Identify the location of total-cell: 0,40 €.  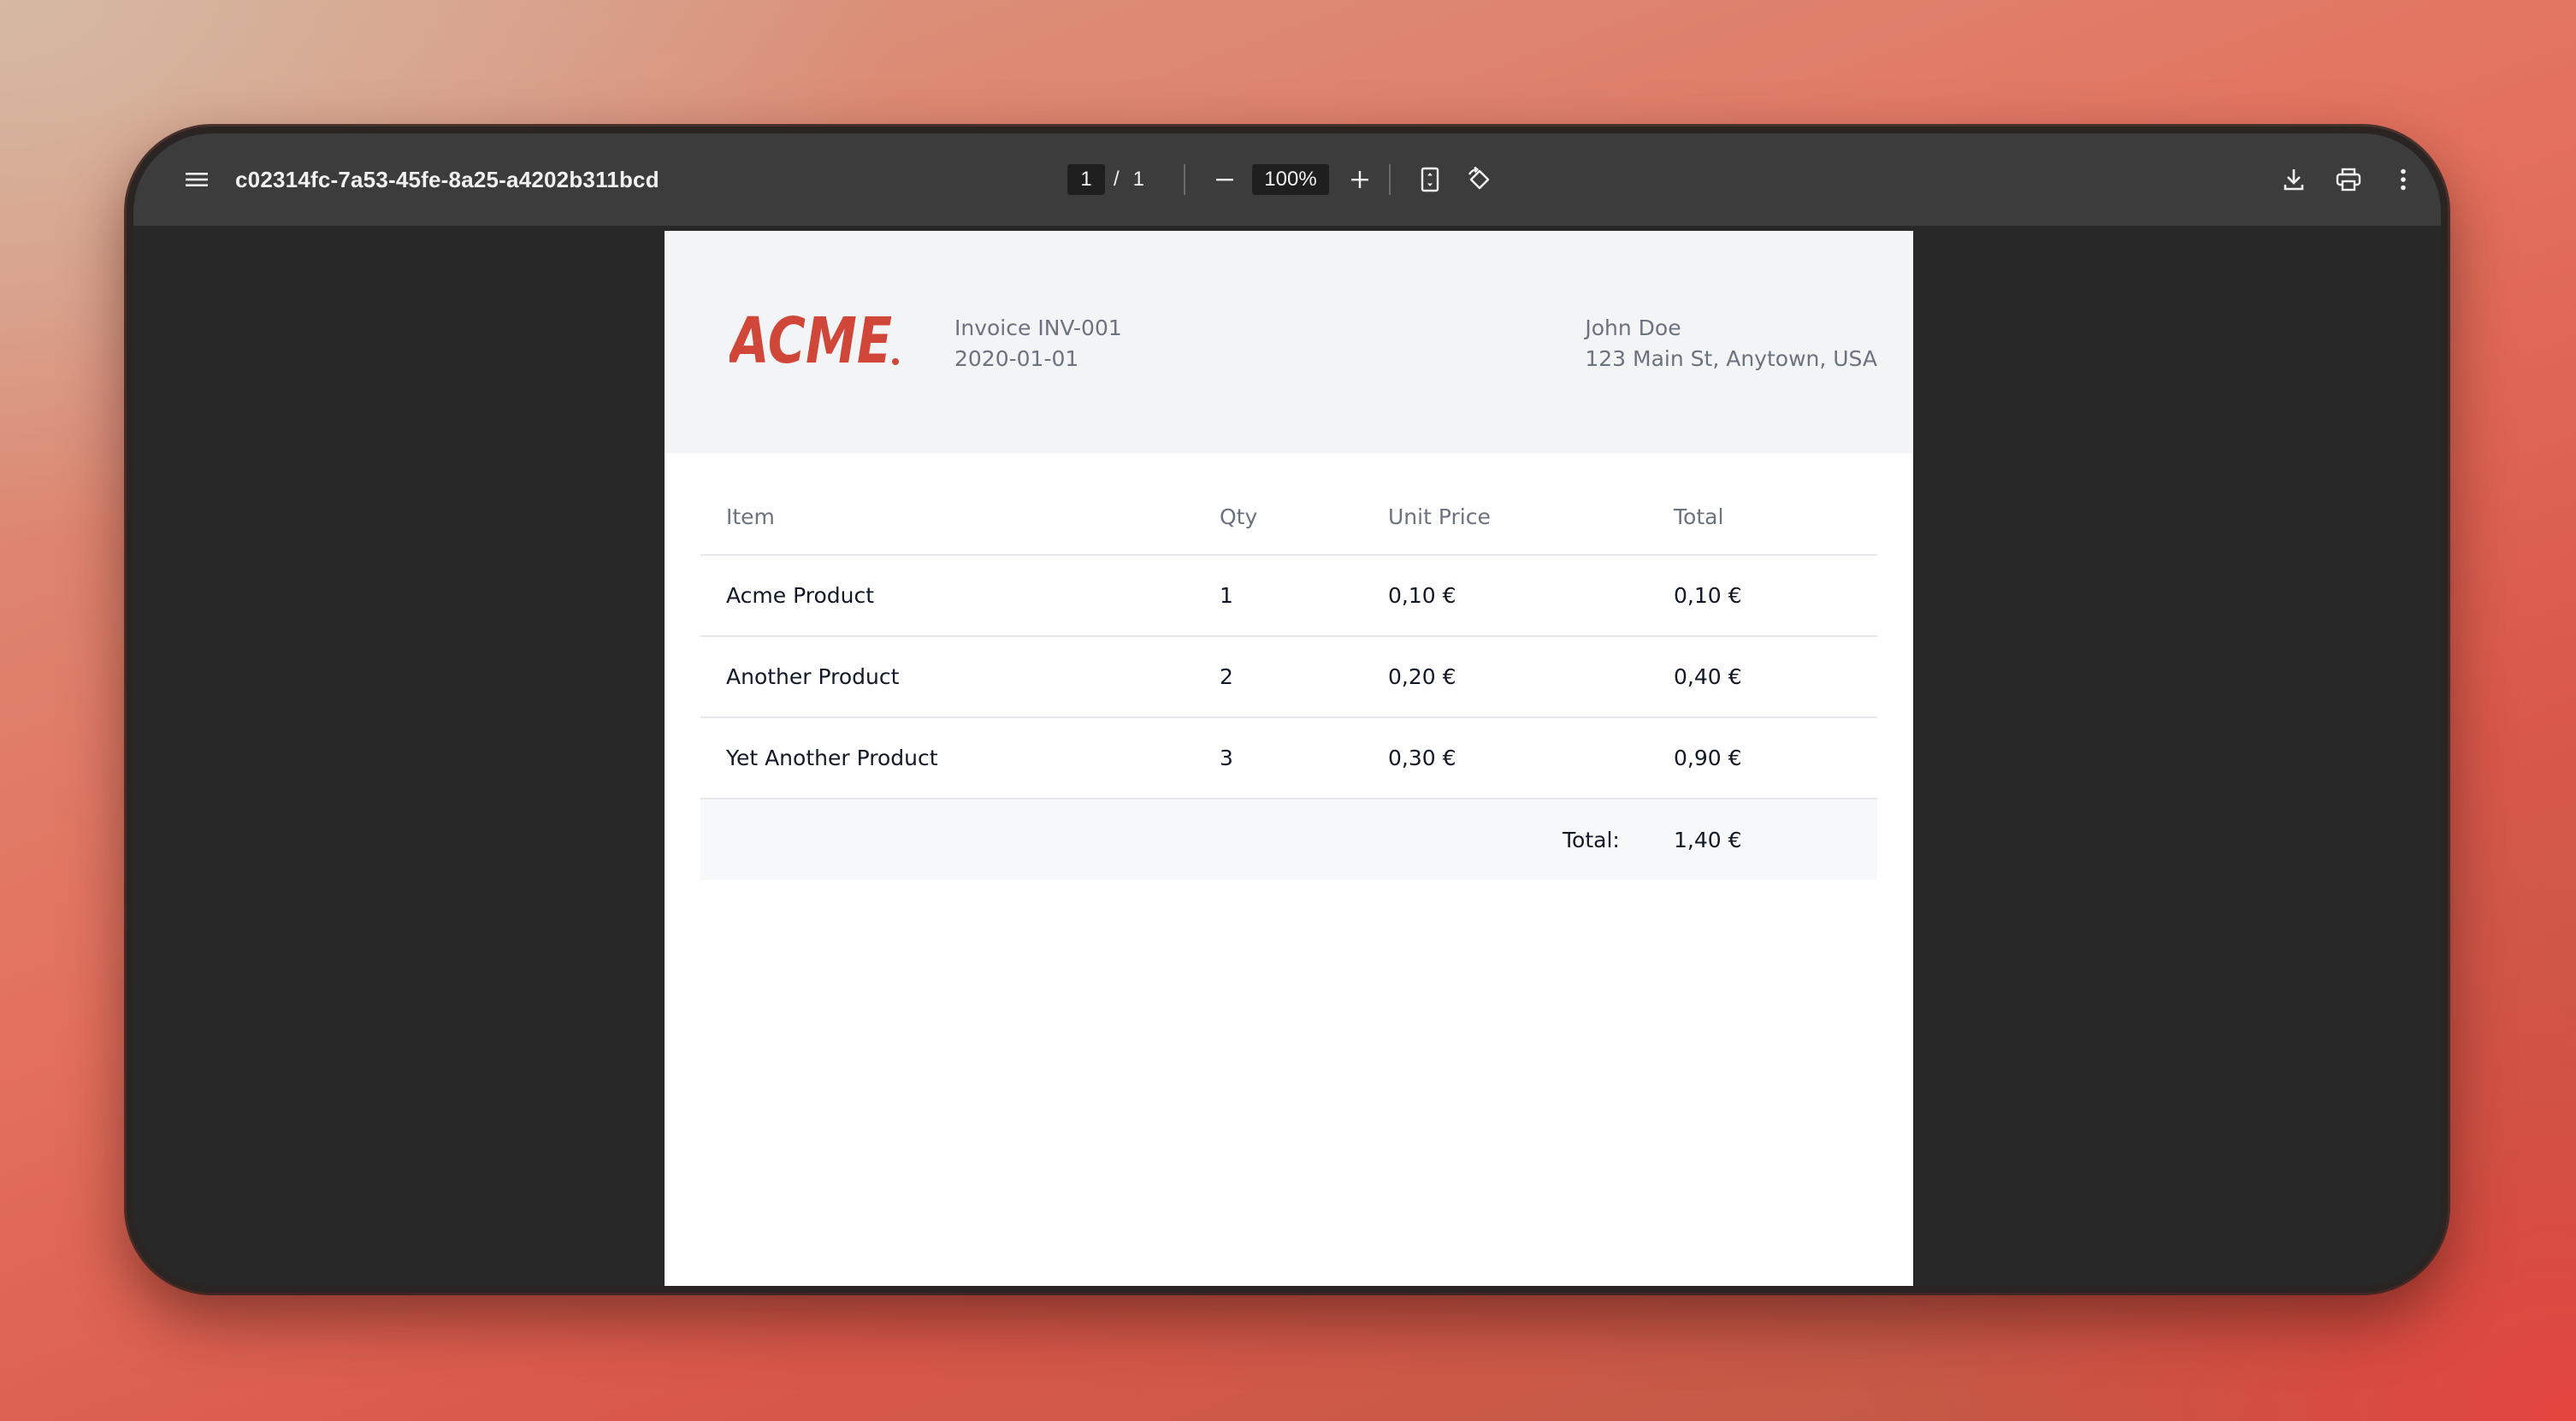
(1708, 676).